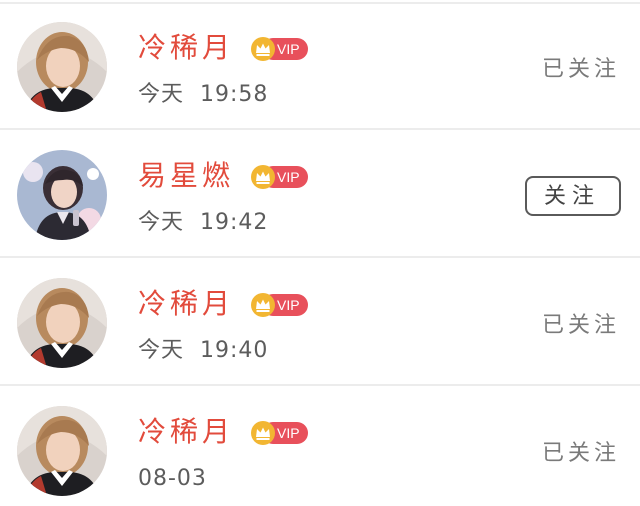  Describe the element at coordinates (172, 478) in the screenshot. I see `timestamp: 08-03` at that location.